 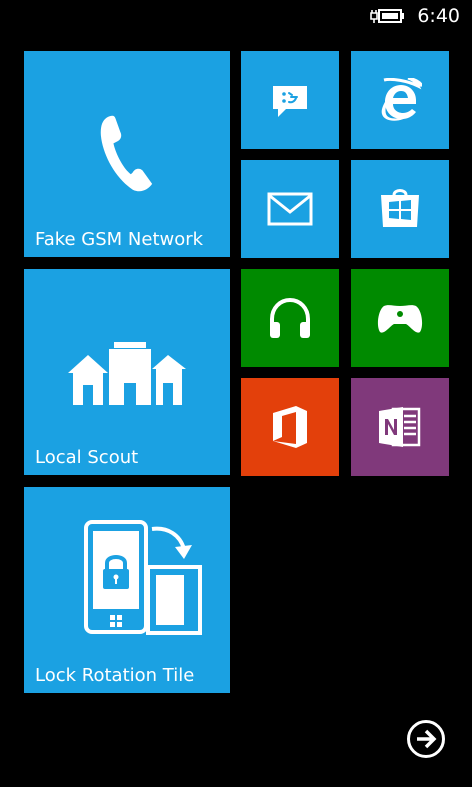 I want to click on tile-music, so click(x=290, y=318).